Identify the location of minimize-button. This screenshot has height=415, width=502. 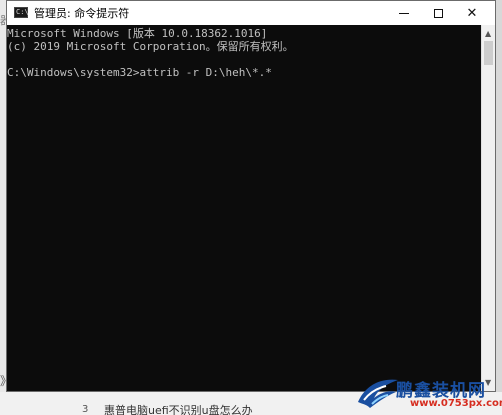
(404, 13).